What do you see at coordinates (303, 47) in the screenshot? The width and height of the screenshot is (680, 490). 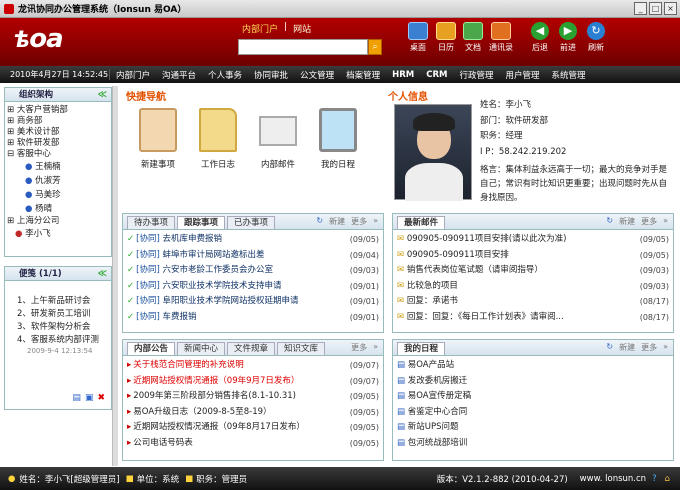 I see `search-input` at bounding box center [303, 47].